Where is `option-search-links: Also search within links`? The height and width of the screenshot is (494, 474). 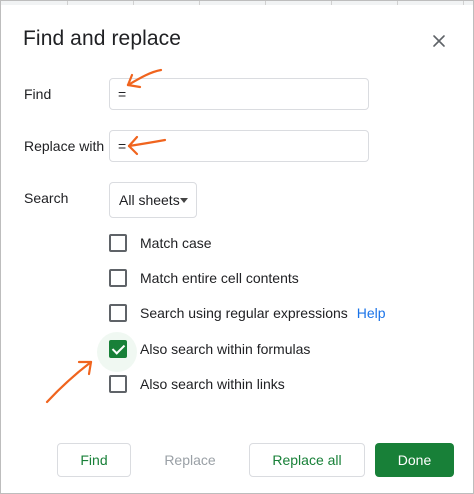
option-search-links: Also search within links is located at coordinates (197, 384).